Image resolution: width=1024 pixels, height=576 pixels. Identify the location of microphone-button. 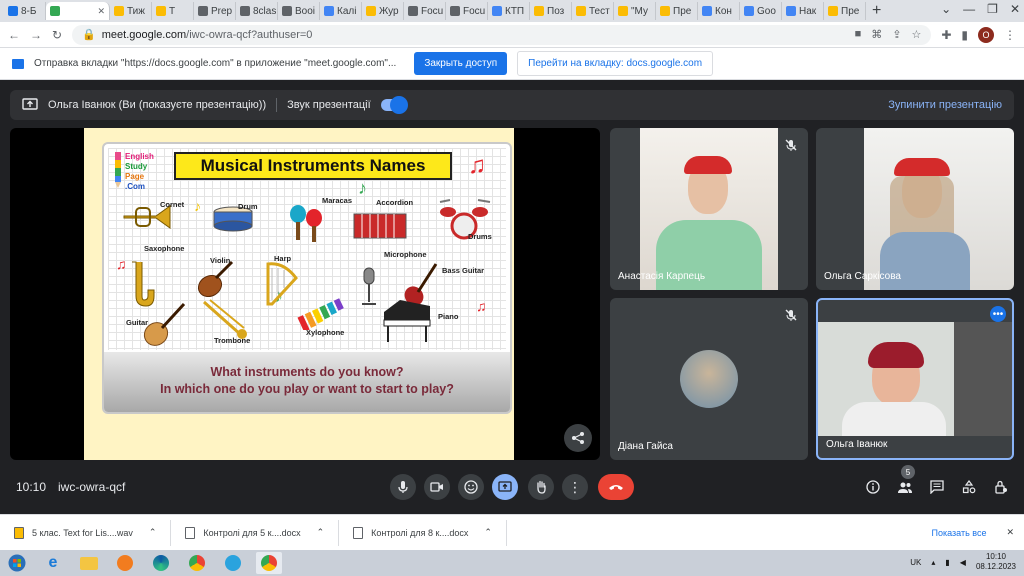
(403, 487).